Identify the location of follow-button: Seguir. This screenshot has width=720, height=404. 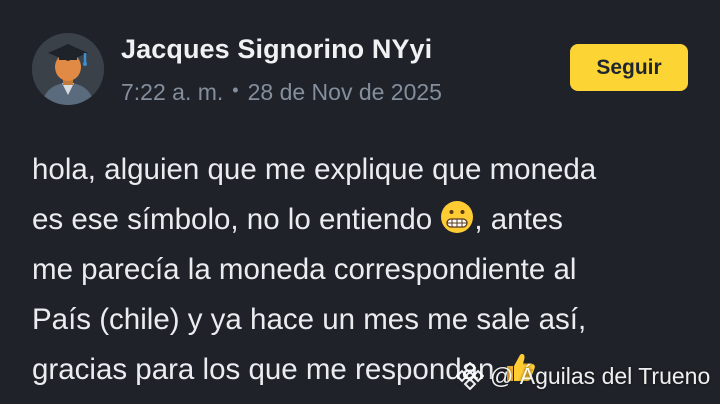
(629, 67).